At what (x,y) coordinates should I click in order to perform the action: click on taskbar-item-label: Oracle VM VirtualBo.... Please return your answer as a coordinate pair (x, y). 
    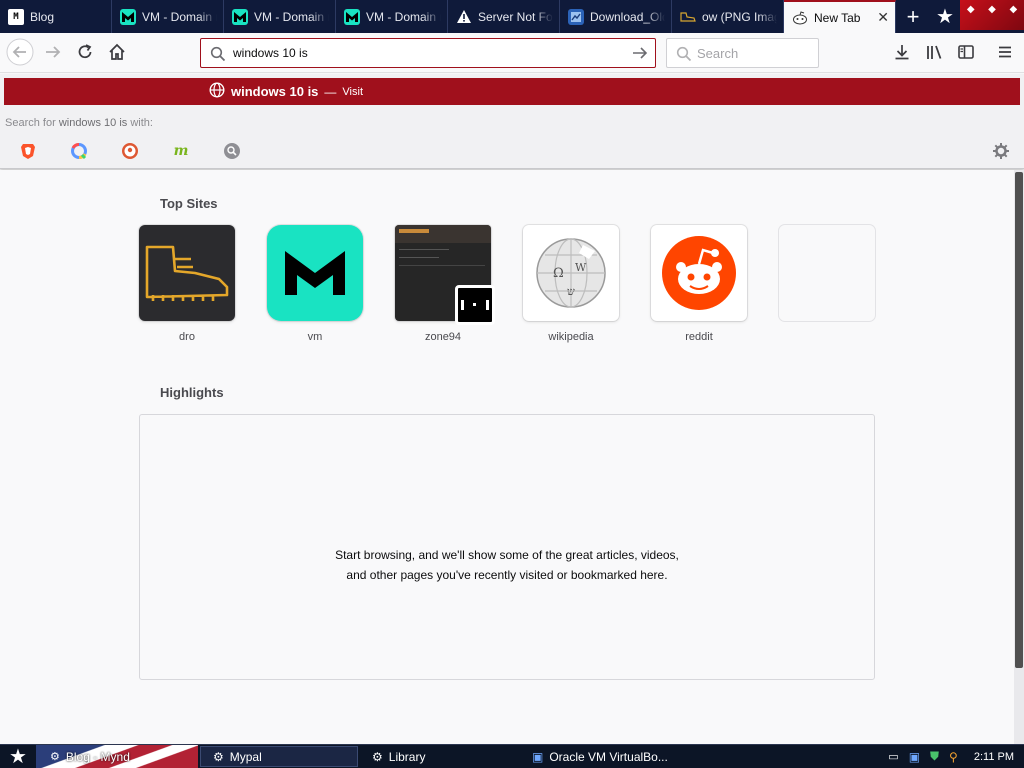
    Looking at the image, I should click on (608, 756).